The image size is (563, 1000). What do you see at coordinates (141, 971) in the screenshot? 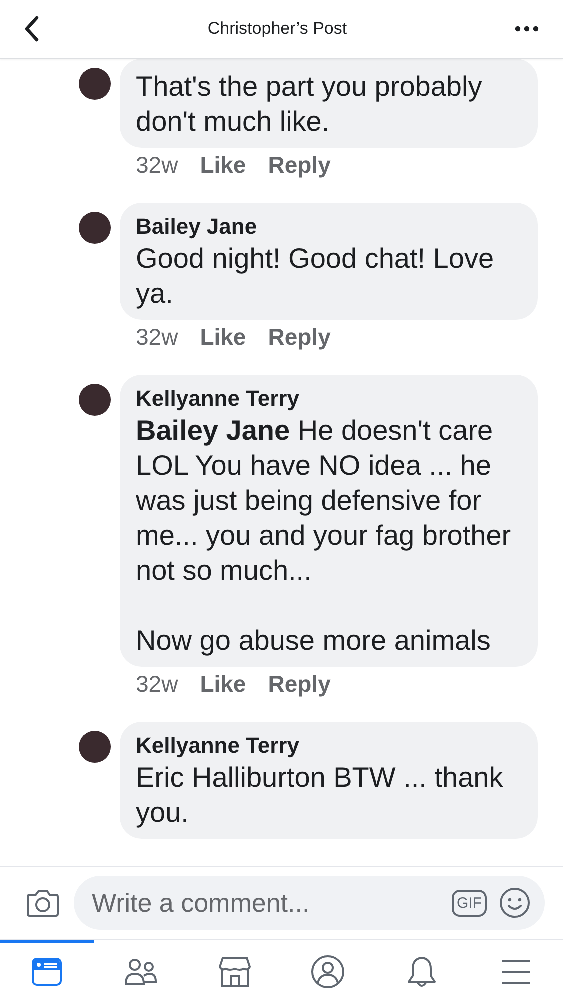
I see `friends-icon` at bounding box center [141, 971].